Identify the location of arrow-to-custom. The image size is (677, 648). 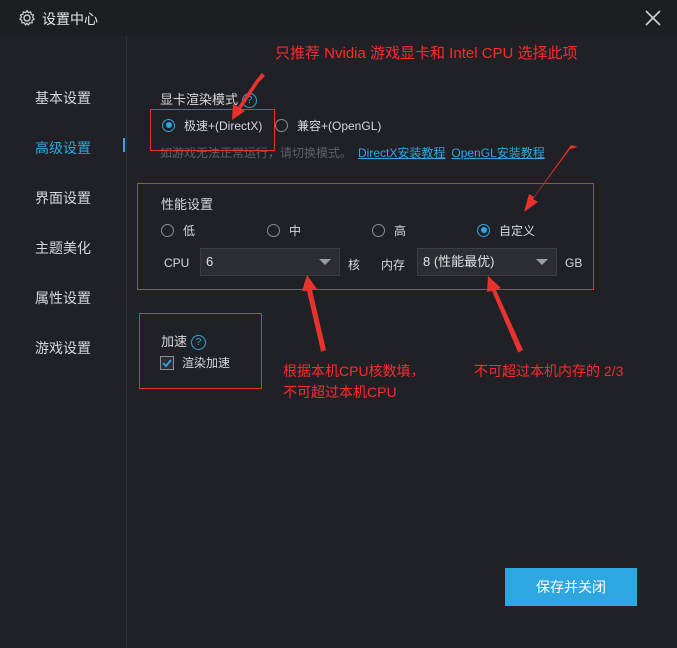
(551, 178).